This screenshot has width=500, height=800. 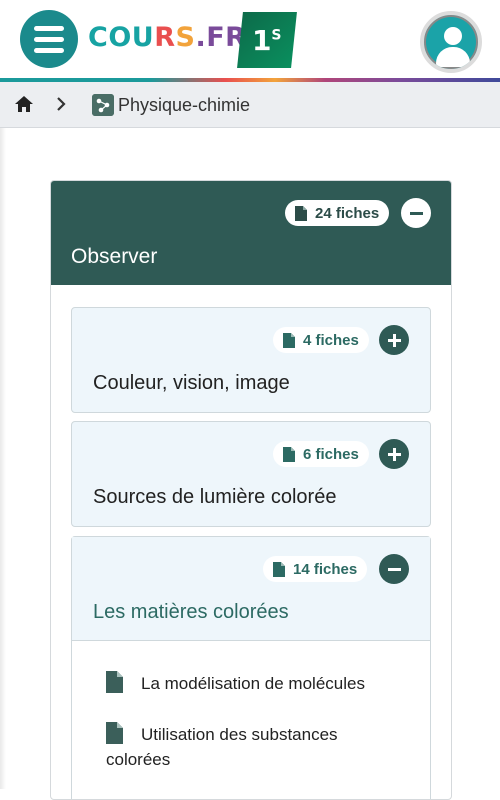 I want to click on fiche-link: Utilisation des substances colorées, so click(x=256, y=747).